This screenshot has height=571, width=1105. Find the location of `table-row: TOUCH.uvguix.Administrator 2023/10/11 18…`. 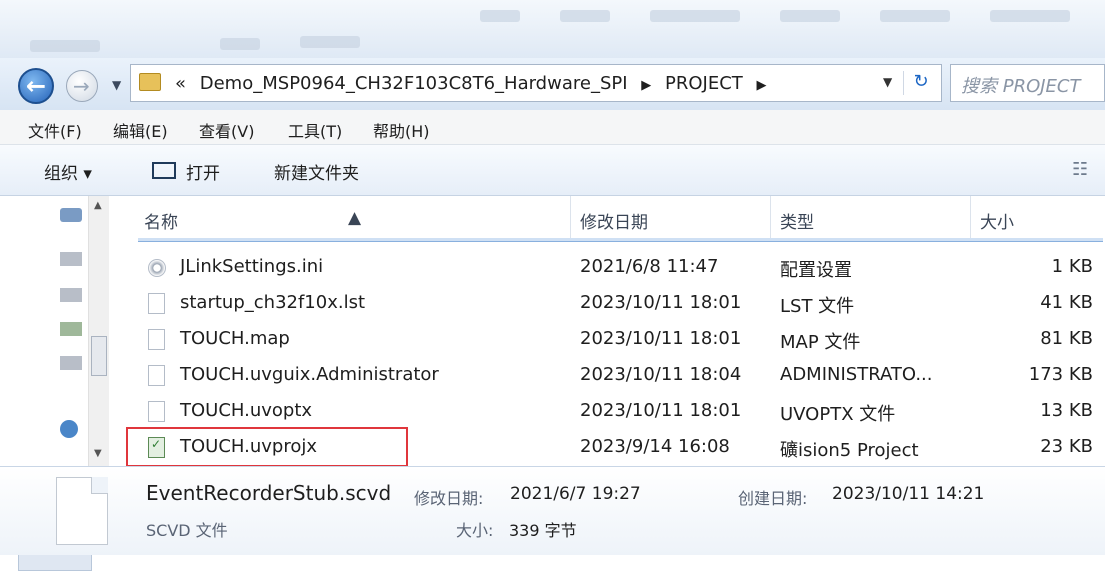

table-row: TOUCH.uvguix.Administrator 2023/10/11 18… is located at coordinates (617, 376).